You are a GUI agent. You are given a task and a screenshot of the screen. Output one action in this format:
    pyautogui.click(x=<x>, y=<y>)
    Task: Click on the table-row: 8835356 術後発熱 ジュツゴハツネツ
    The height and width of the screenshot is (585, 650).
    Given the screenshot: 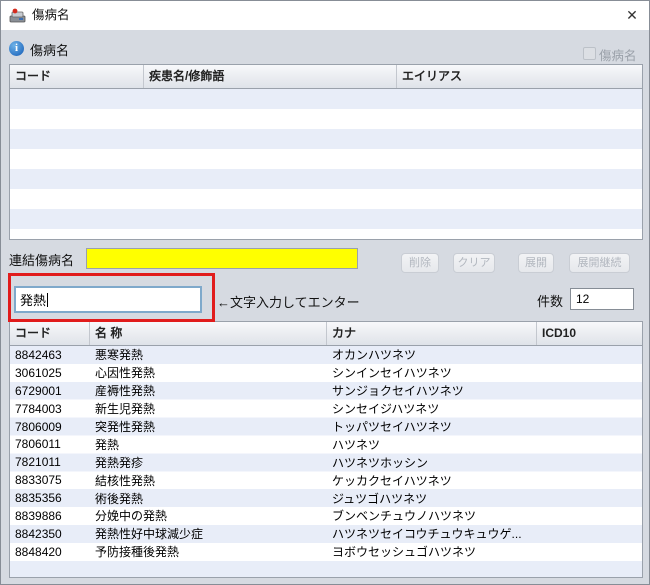 What is the action you would take?
    pyautogui.click(x=326, y=498)
    